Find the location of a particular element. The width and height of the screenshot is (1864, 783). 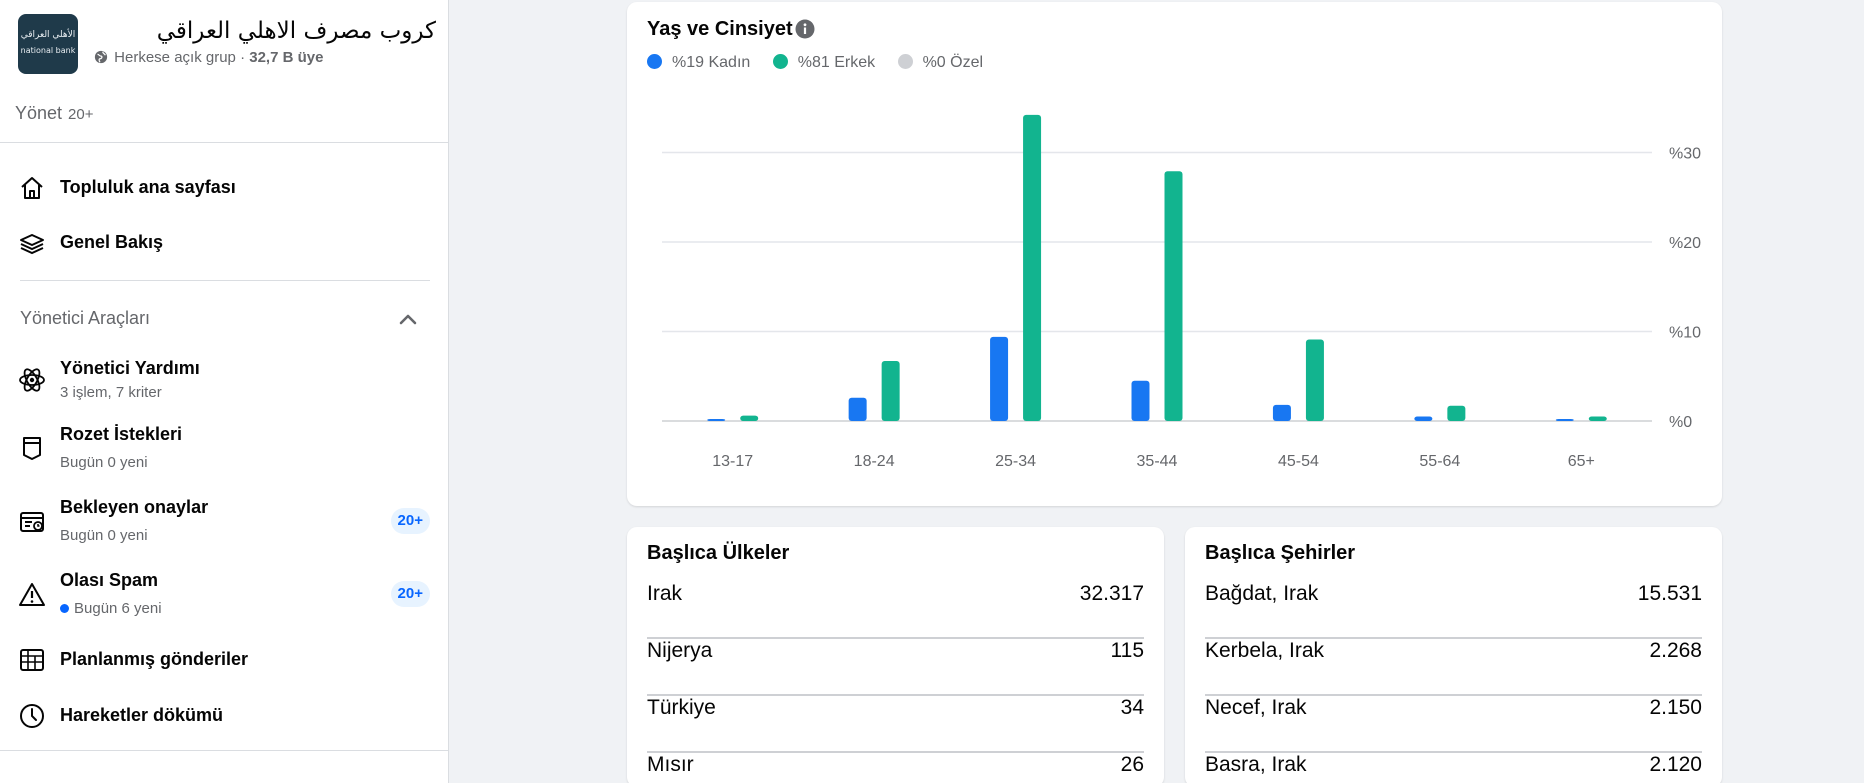

table-row: Türkiye 34 is located at coordinates (895, 724).